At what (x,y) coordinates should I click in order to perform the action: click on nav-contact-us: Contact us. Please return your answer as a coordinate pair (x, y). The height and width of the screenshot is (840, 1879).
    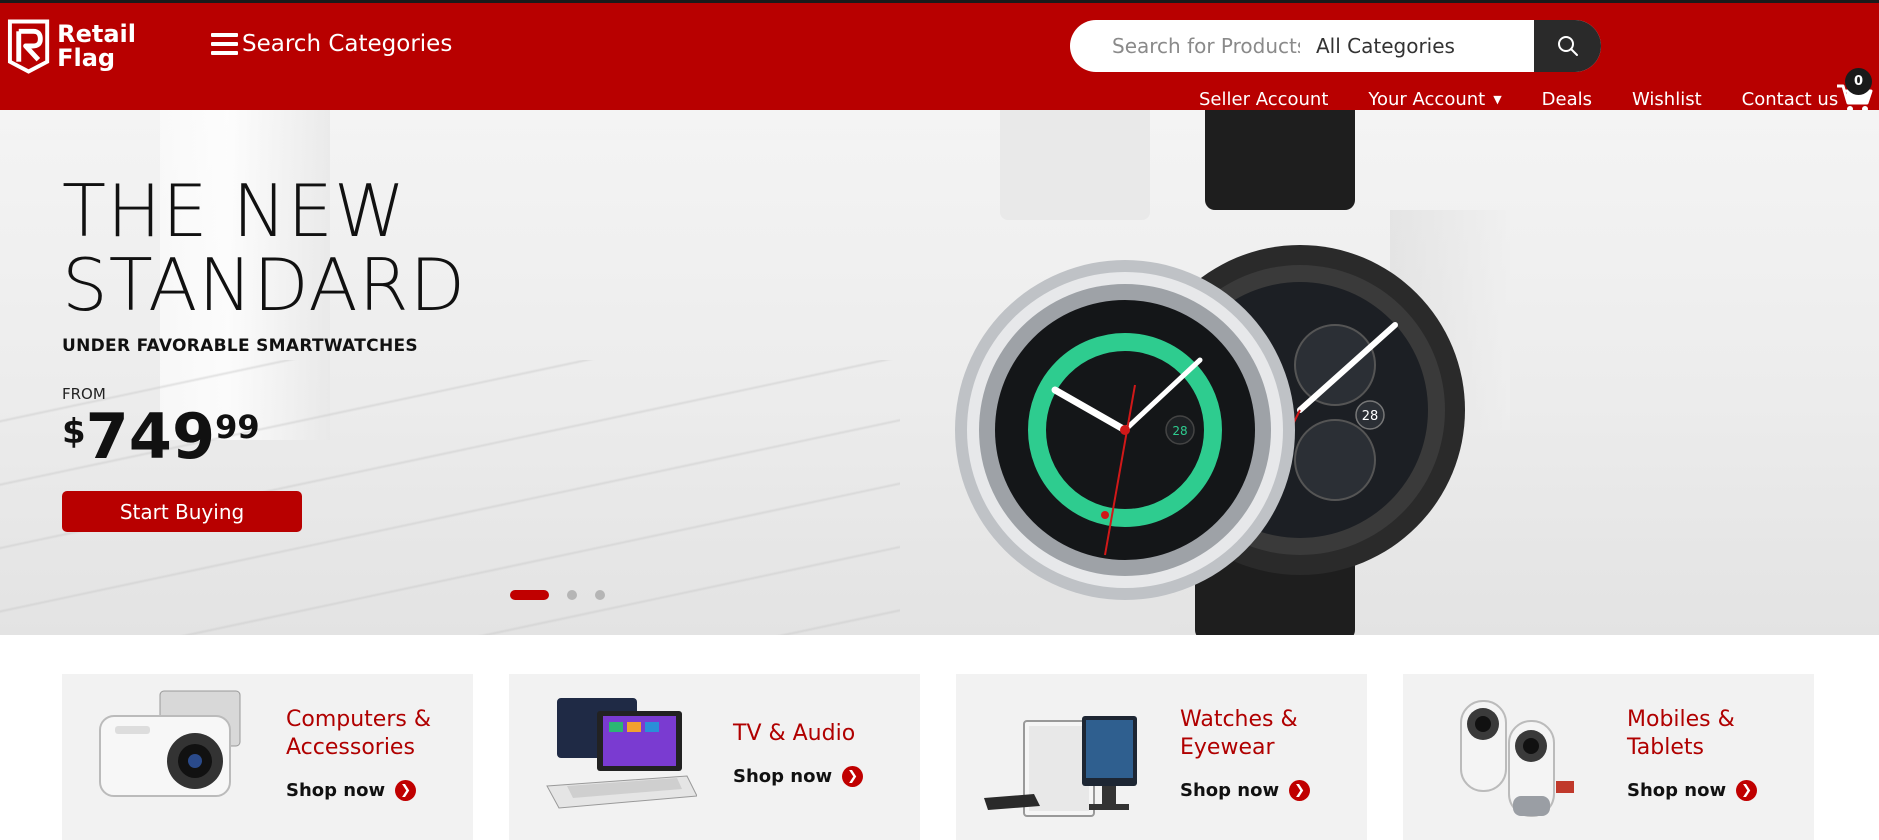
    Looking at the image, I should click on (1790, 99).